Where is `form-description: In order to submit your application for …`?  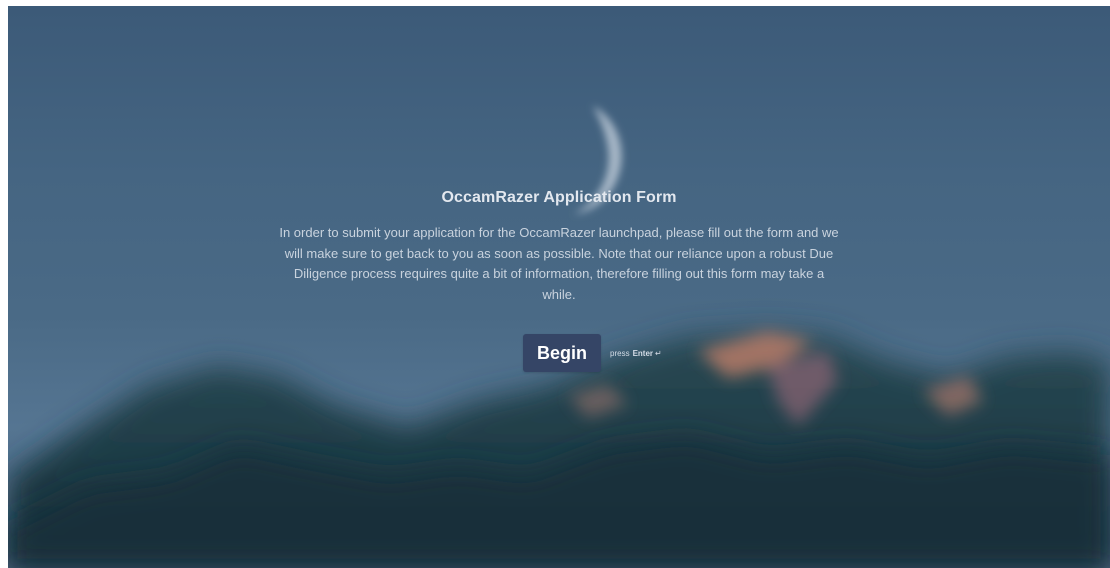
form-description: In order to submit your application for … is located at coordinates (559, 263).